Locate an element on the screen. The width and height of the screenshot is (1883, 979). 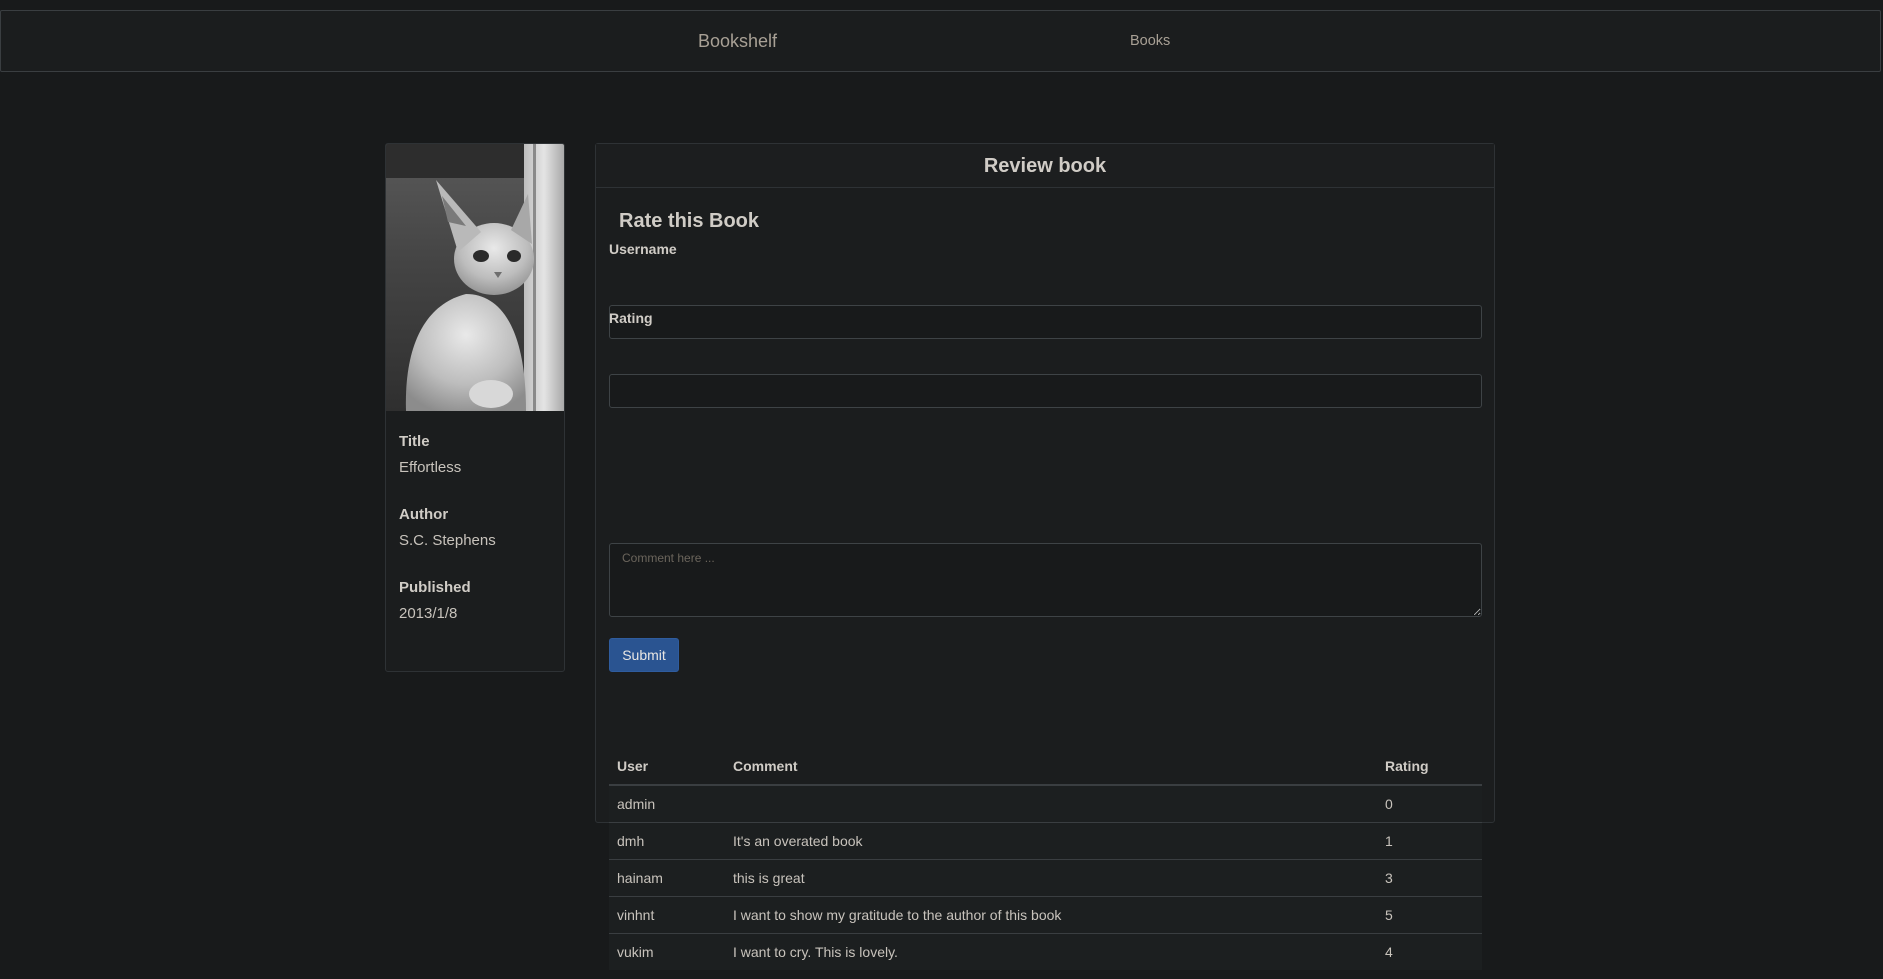
cell-user: vukim is located at coordinates (667, 951).